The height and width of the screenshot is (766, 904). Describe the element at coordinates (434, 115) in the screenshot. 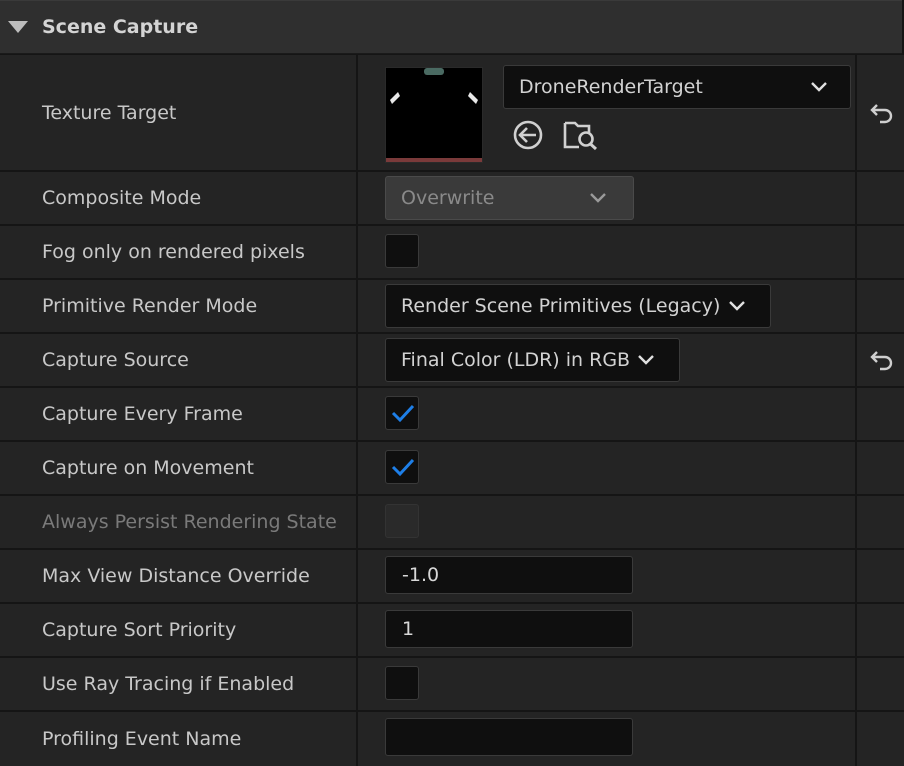

I see `texture-thumbnail` at that location.